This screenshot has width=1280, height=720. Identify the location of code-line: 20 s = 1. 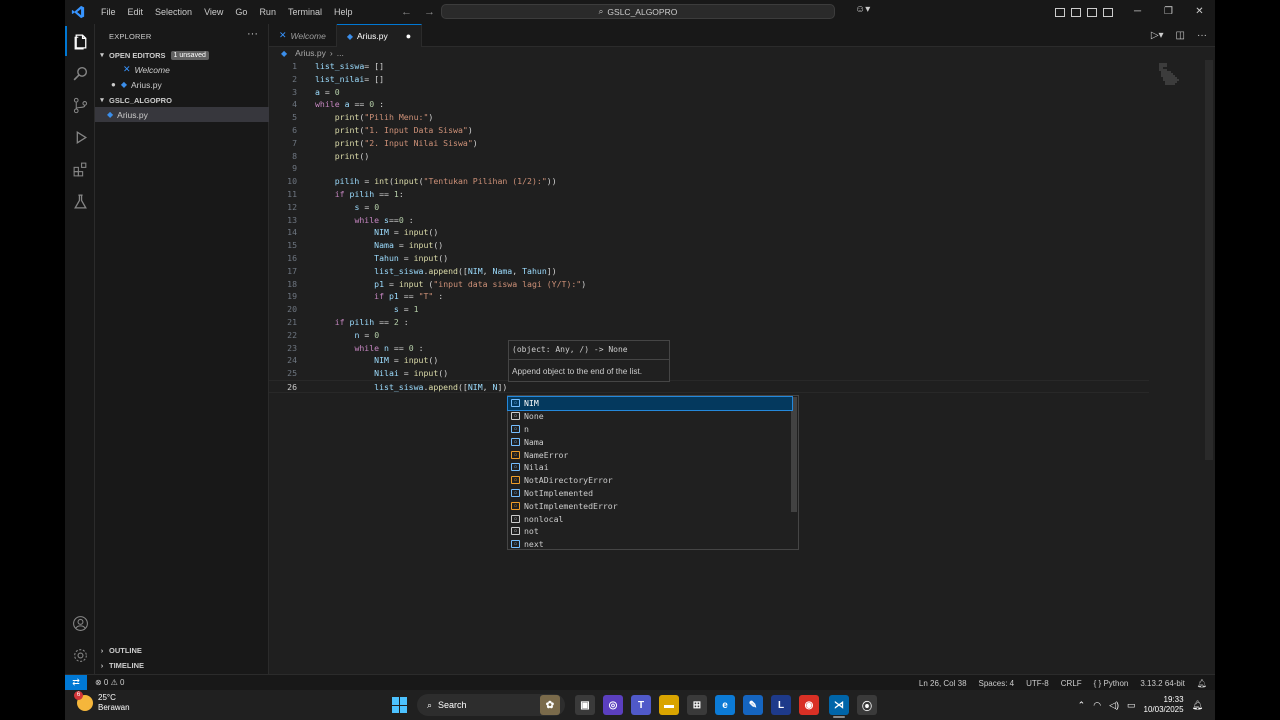
(709, 309).